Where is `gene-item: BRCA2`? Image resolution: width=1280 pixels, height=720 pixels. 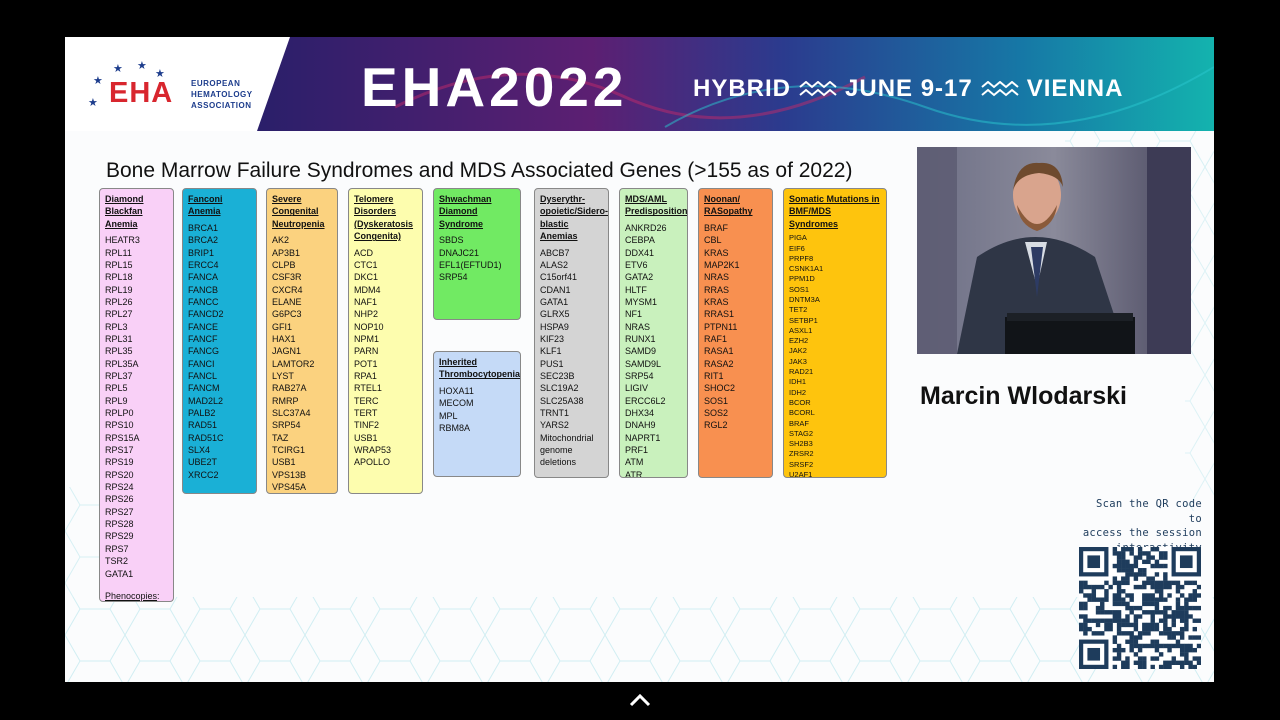 gene-item: BRCA2 is located at coordinates (203, 240).